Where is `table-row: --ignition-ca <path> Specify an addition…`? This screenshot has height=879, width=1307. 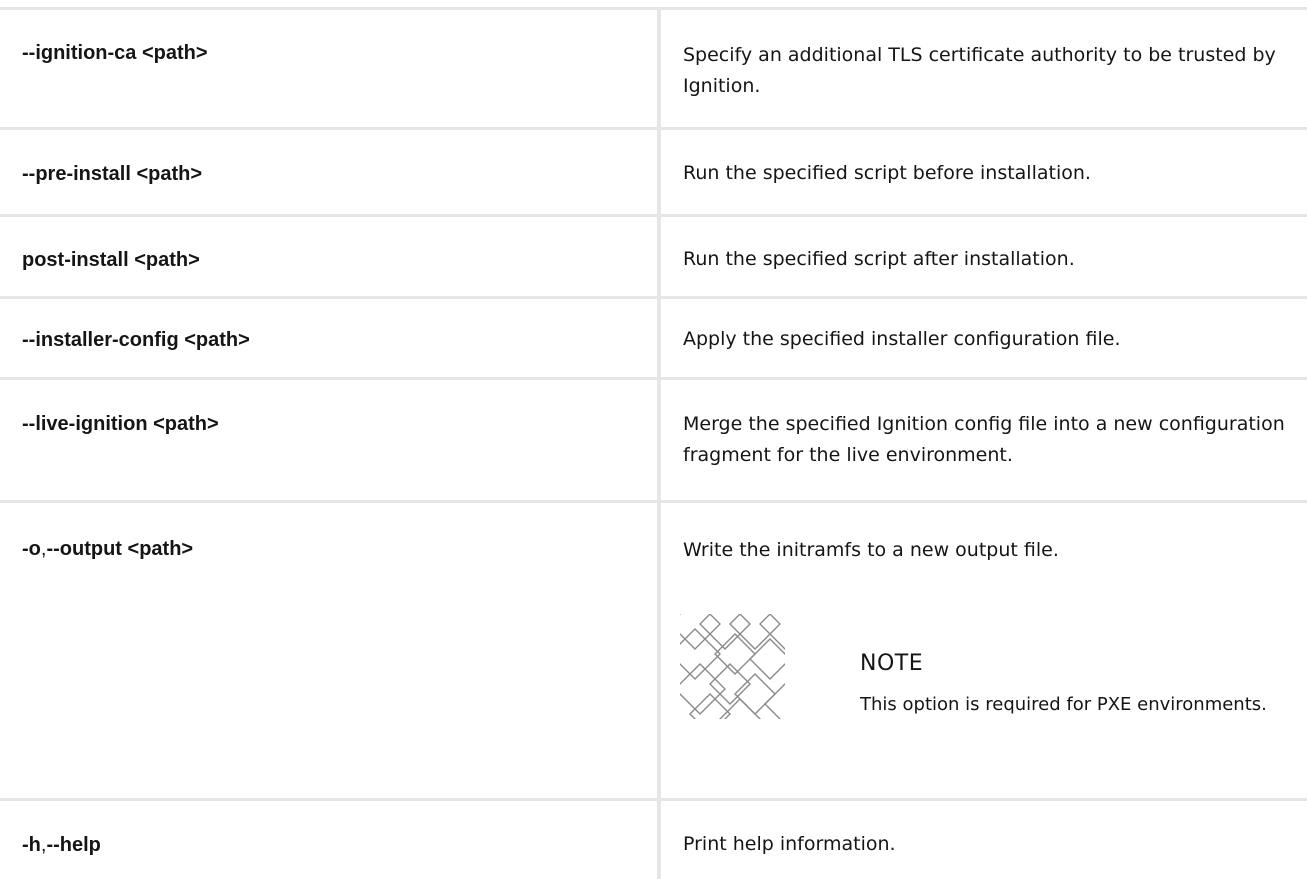
table-row: --ignition-ca <path> Specify an addition… is located at coordinates (653, 70).